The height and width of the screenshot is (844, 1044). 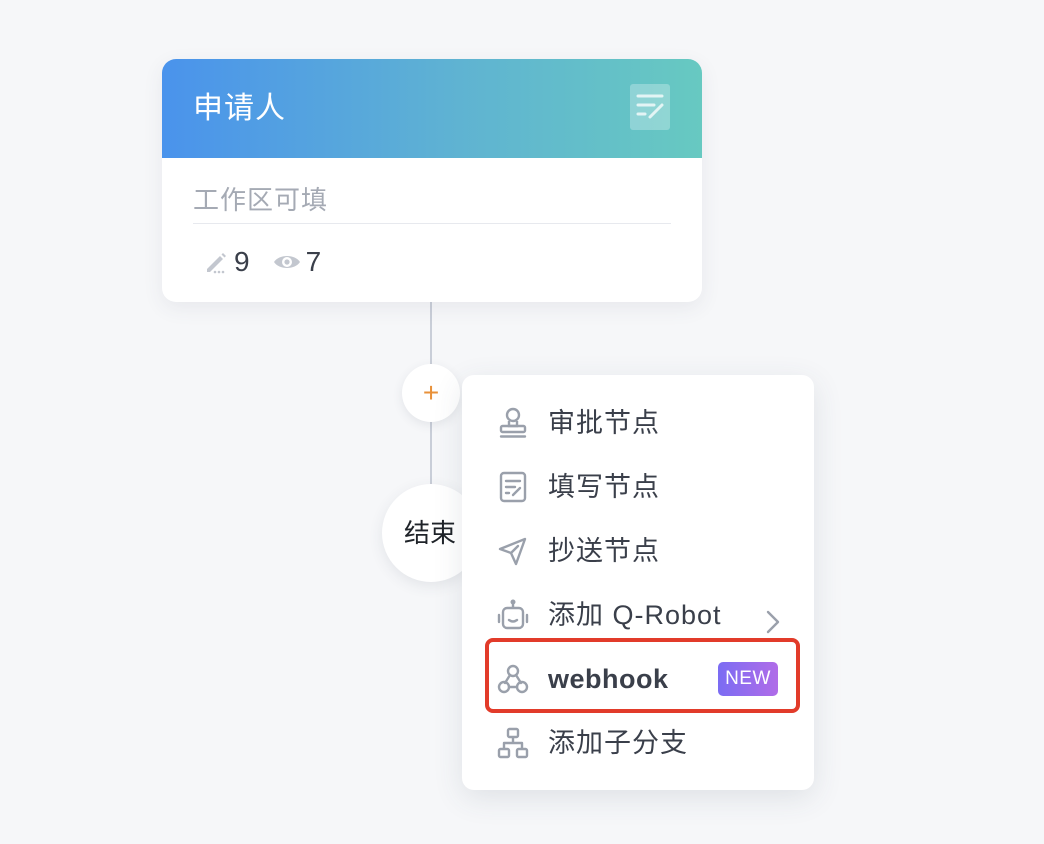 What do you see at coordinates (604, 423) in the screenshot?
I see `menu-item-label: 审批节点` at bounding box center [604, 423].